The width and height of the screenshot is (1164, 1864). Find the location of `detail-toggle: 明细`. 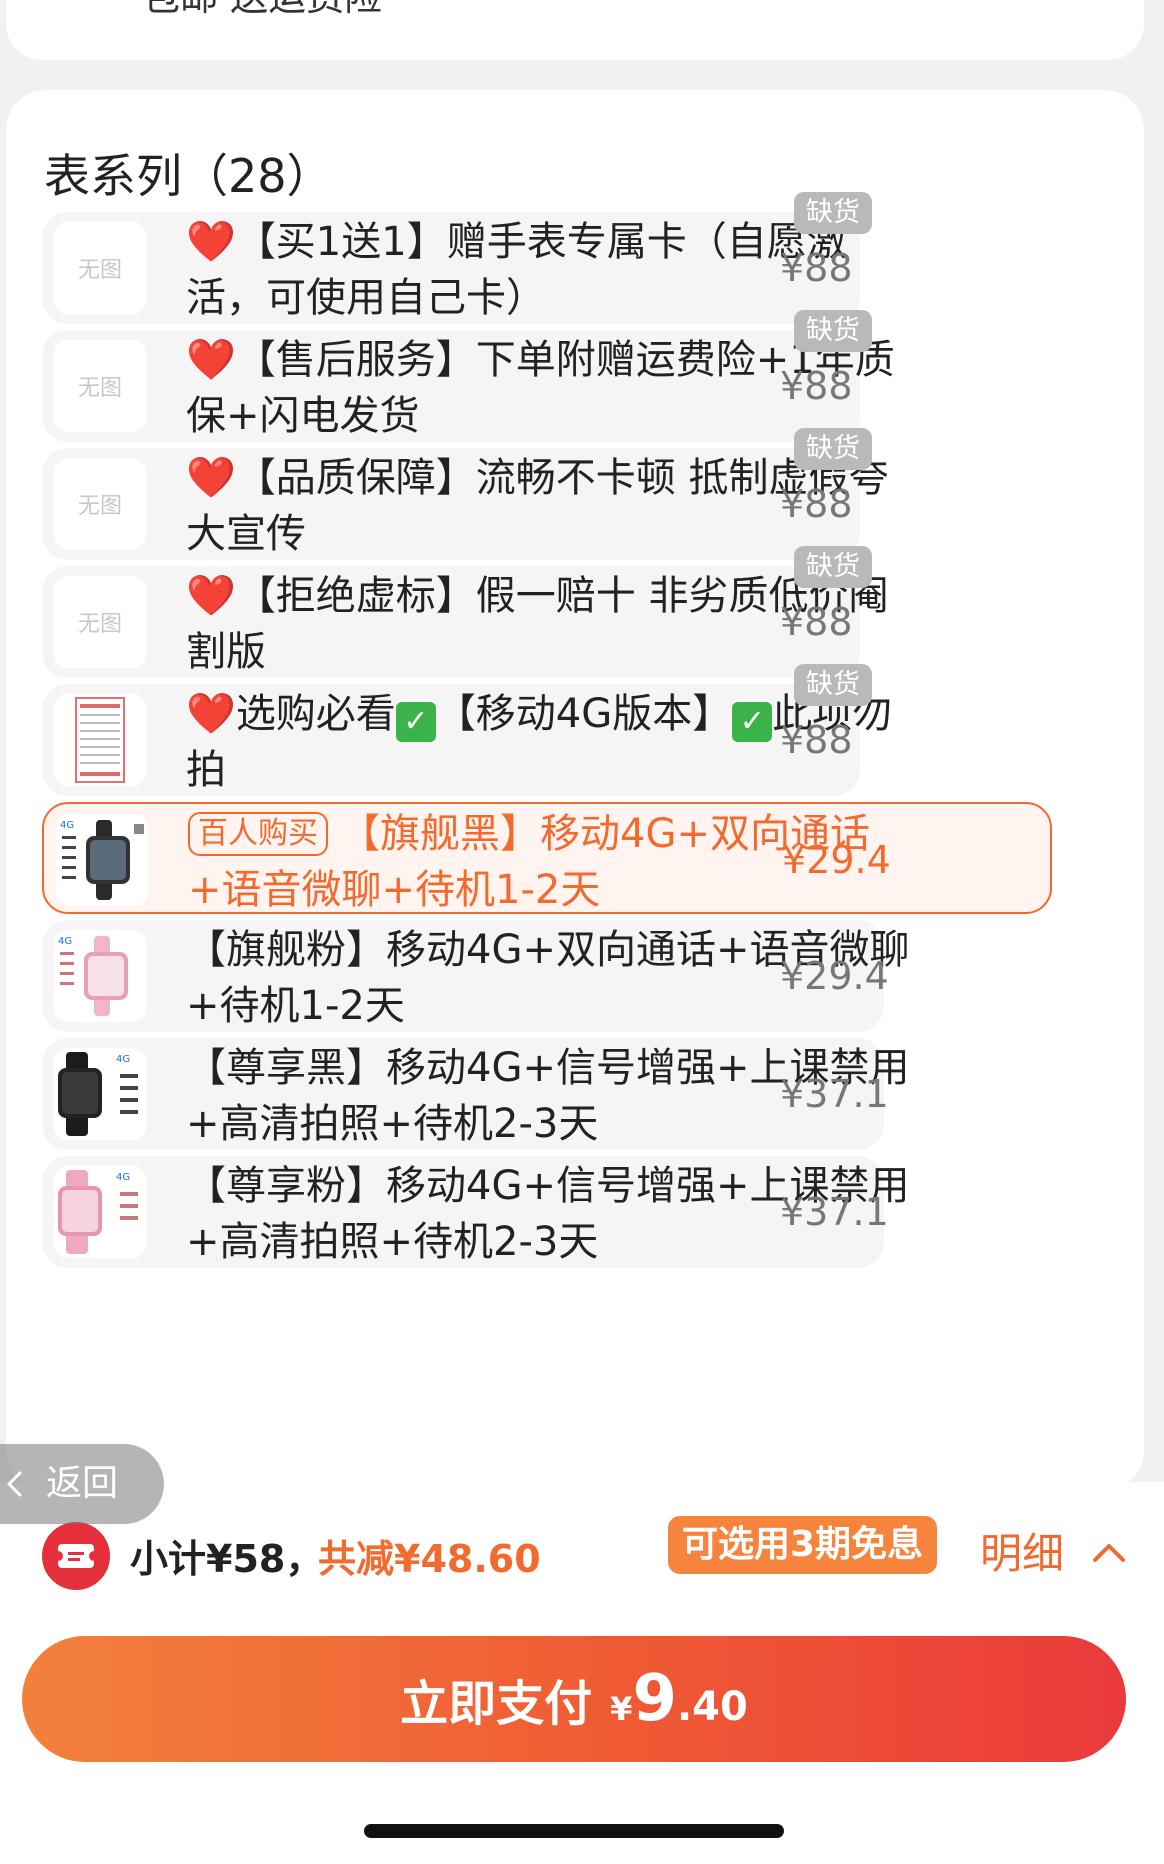

detail-toggle: 明细 is located at coordinates (1054, 1550).